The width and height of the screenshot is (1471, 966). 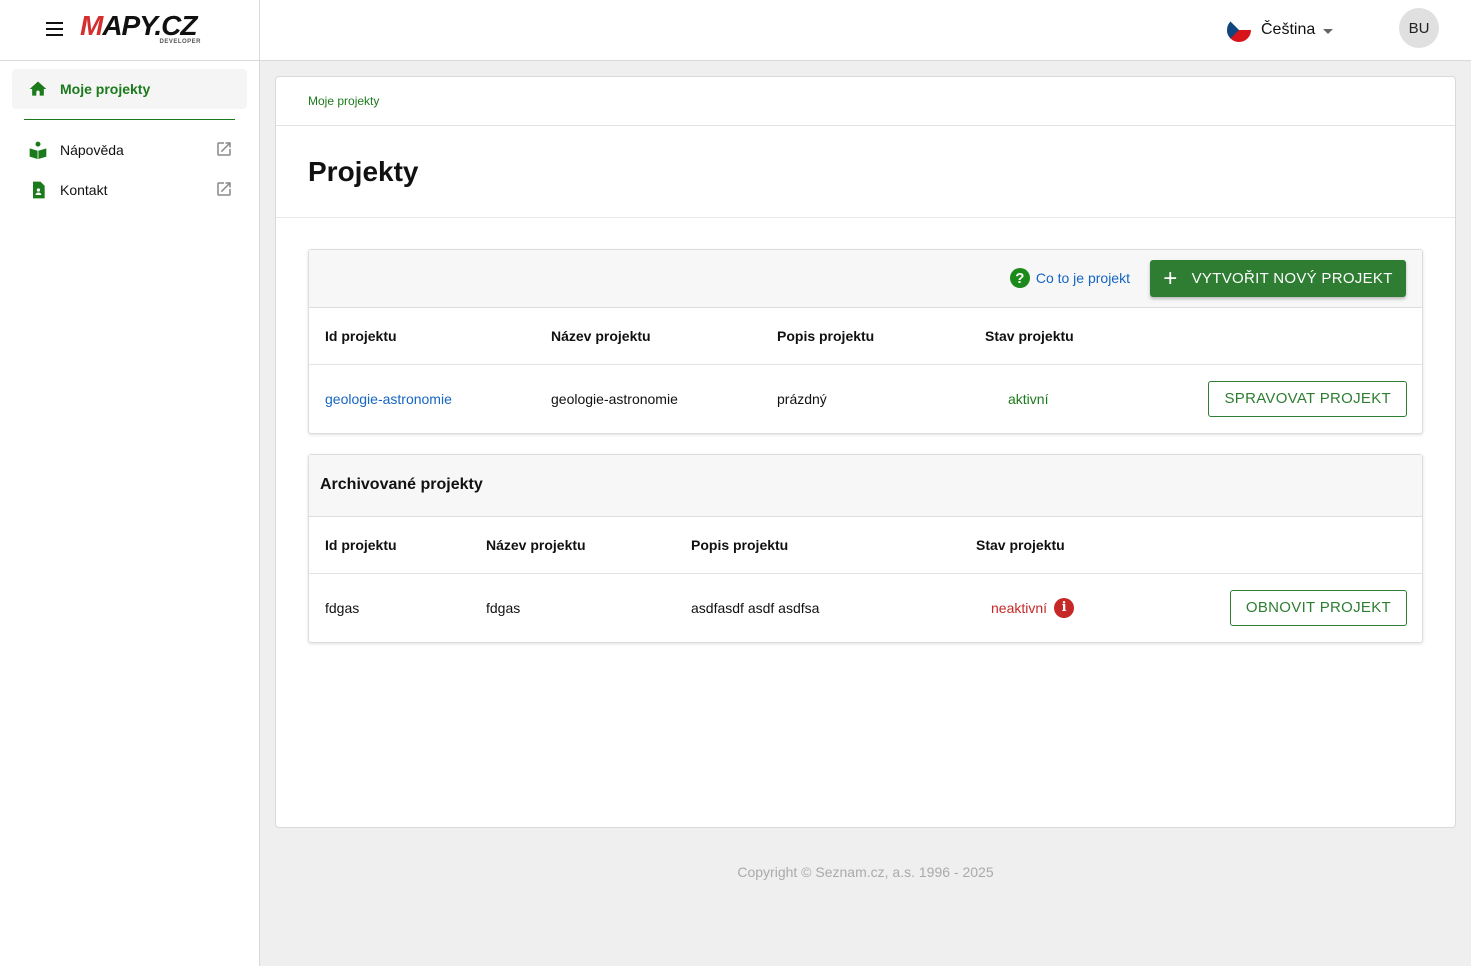 What do you see at coordinates (865, 486) in the screenshot?
I see `archived-header: Archivované projekty` at bounding box center [865, 486].